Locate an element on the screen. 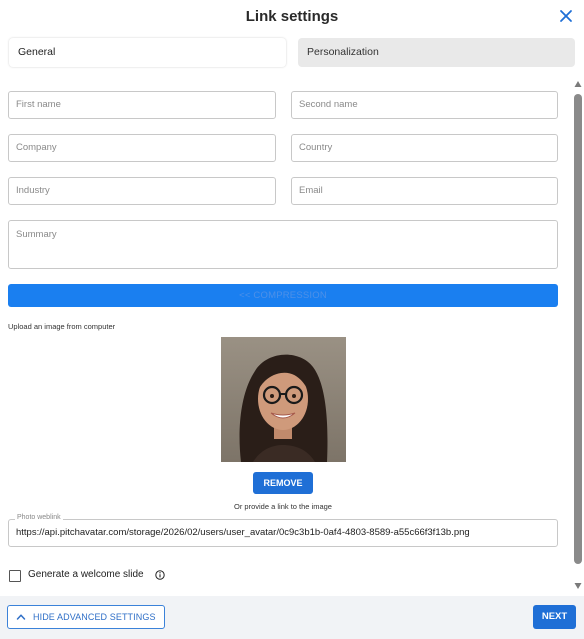  close-button is located at coordinates (566, 16).